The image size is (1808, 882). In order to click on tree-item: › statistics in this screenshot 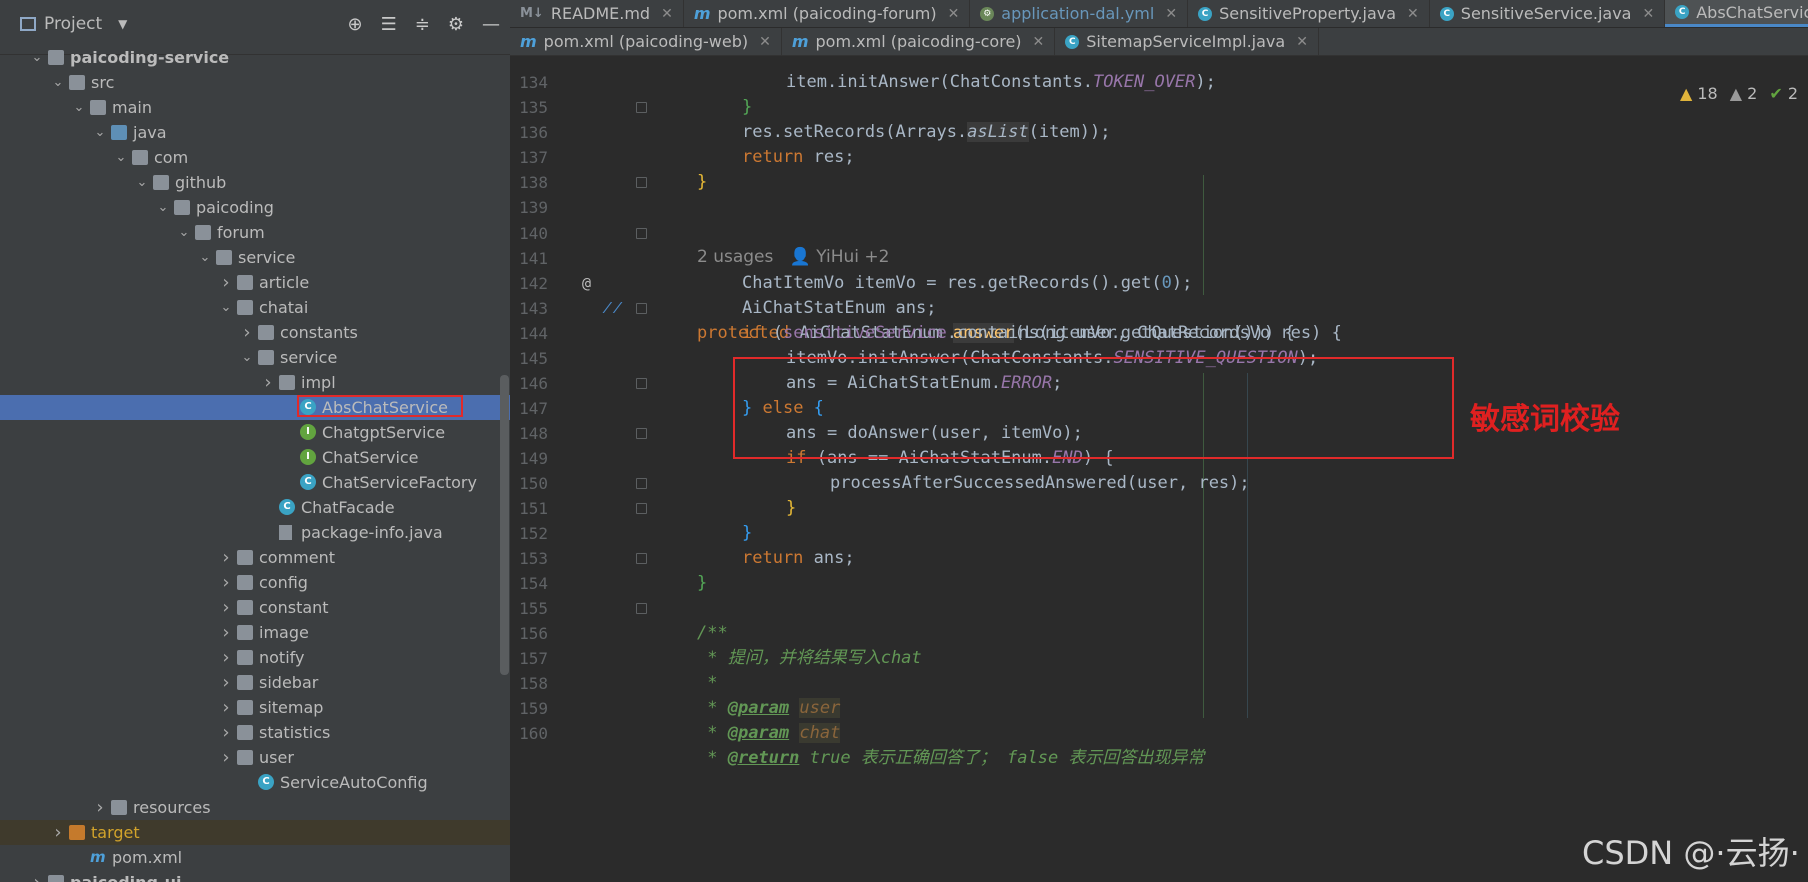, I will do `click(255, 732)`.